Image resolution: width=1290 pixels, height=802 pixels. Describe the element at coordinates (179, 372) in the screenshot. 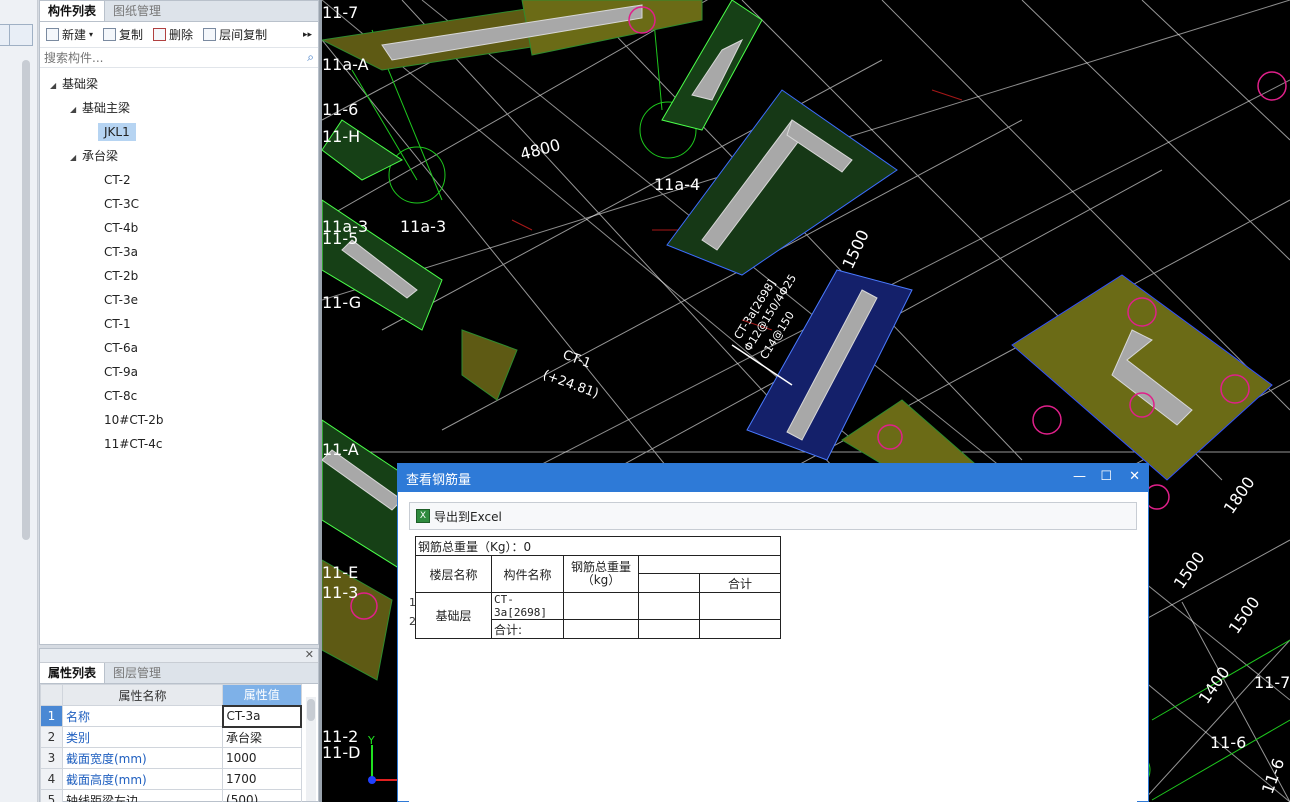

I see `tree-item: CT-9a` at that location.